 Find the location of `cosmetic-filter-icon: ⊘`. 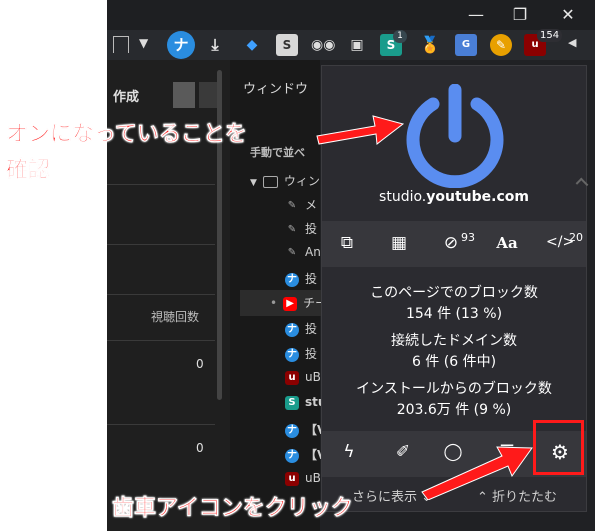

cosmetic-filter-icon: ⊘ is located at coordinates (451, 243).